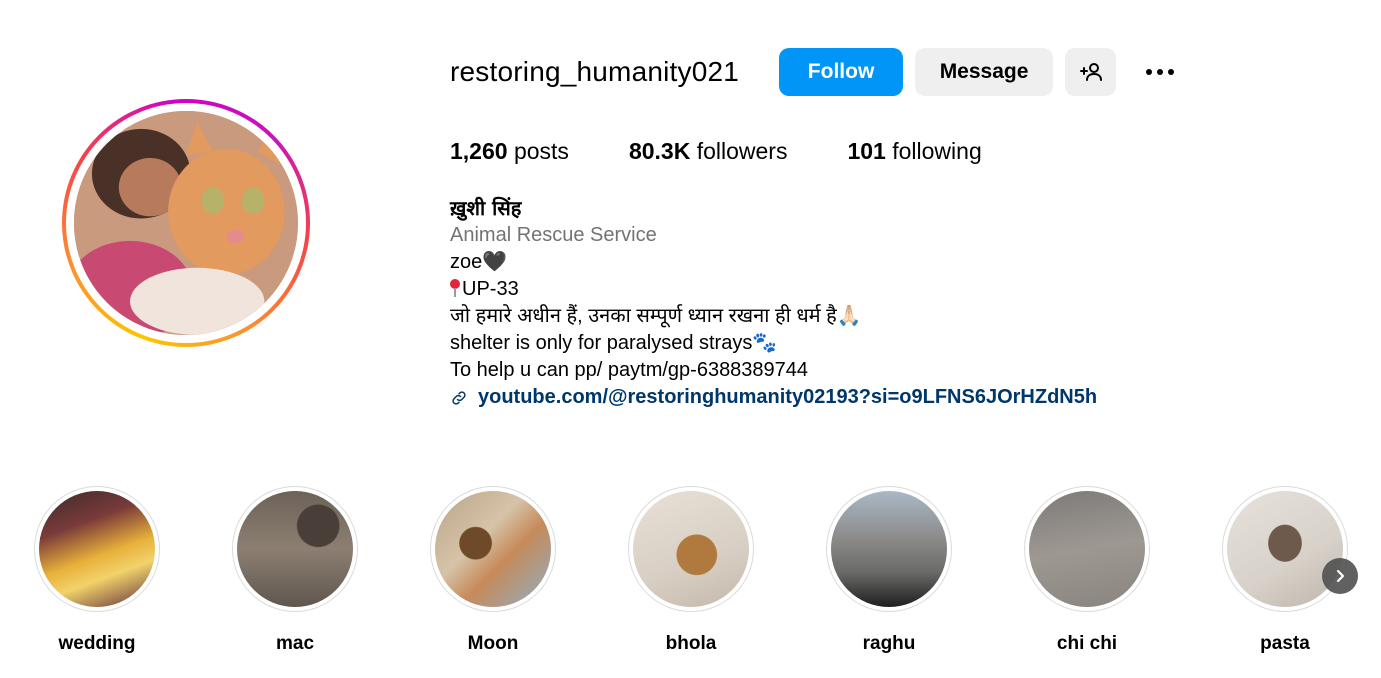 This screenshot has height=678, width=1381. I want to click on highlight-label: wedding, so click(97, 643).